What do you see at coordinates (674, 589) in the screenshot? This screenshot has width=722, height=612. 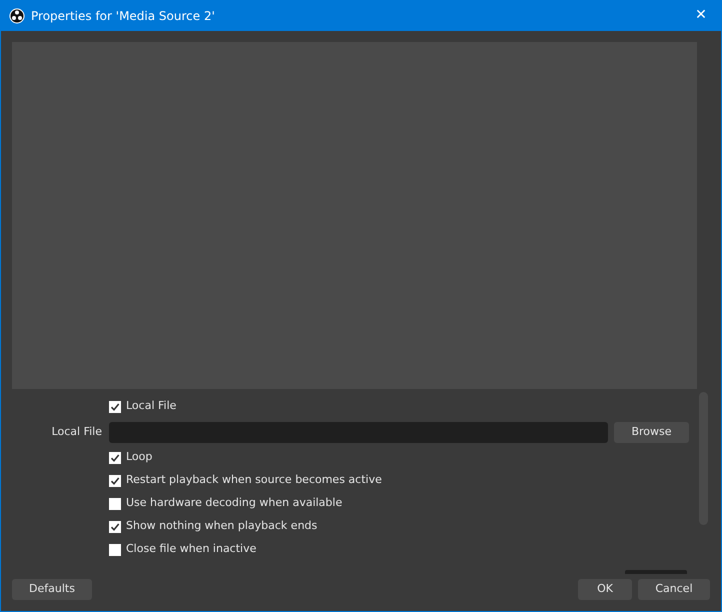 I see `cancel-button: Cancel` at bounding box center [674, 589].